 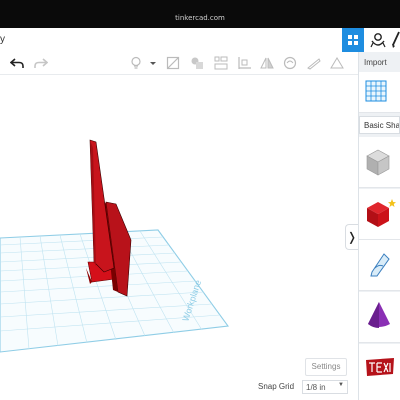 I want to click on snap-grid-select: 1/8 in ▼, so click(x=325, y=387).